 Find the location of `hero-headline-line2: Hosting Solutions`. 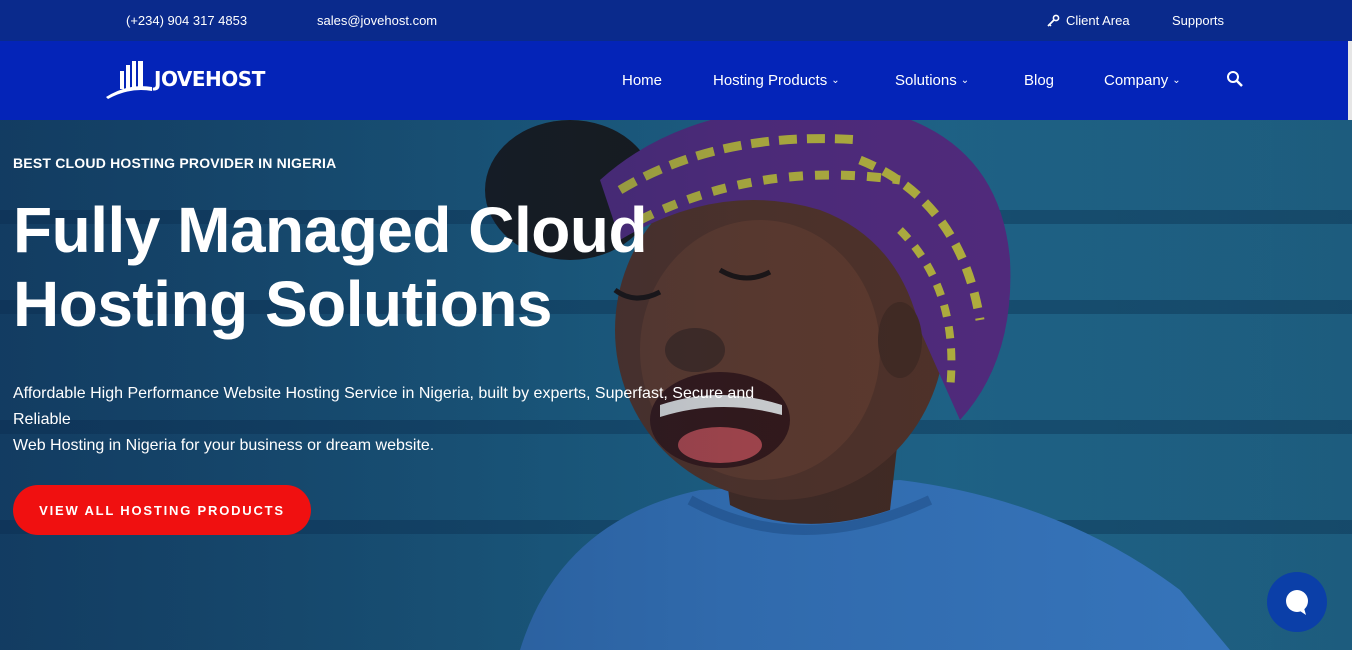

hero-headline-line2: Hosting Solutions is located at coordinates (283, 304).